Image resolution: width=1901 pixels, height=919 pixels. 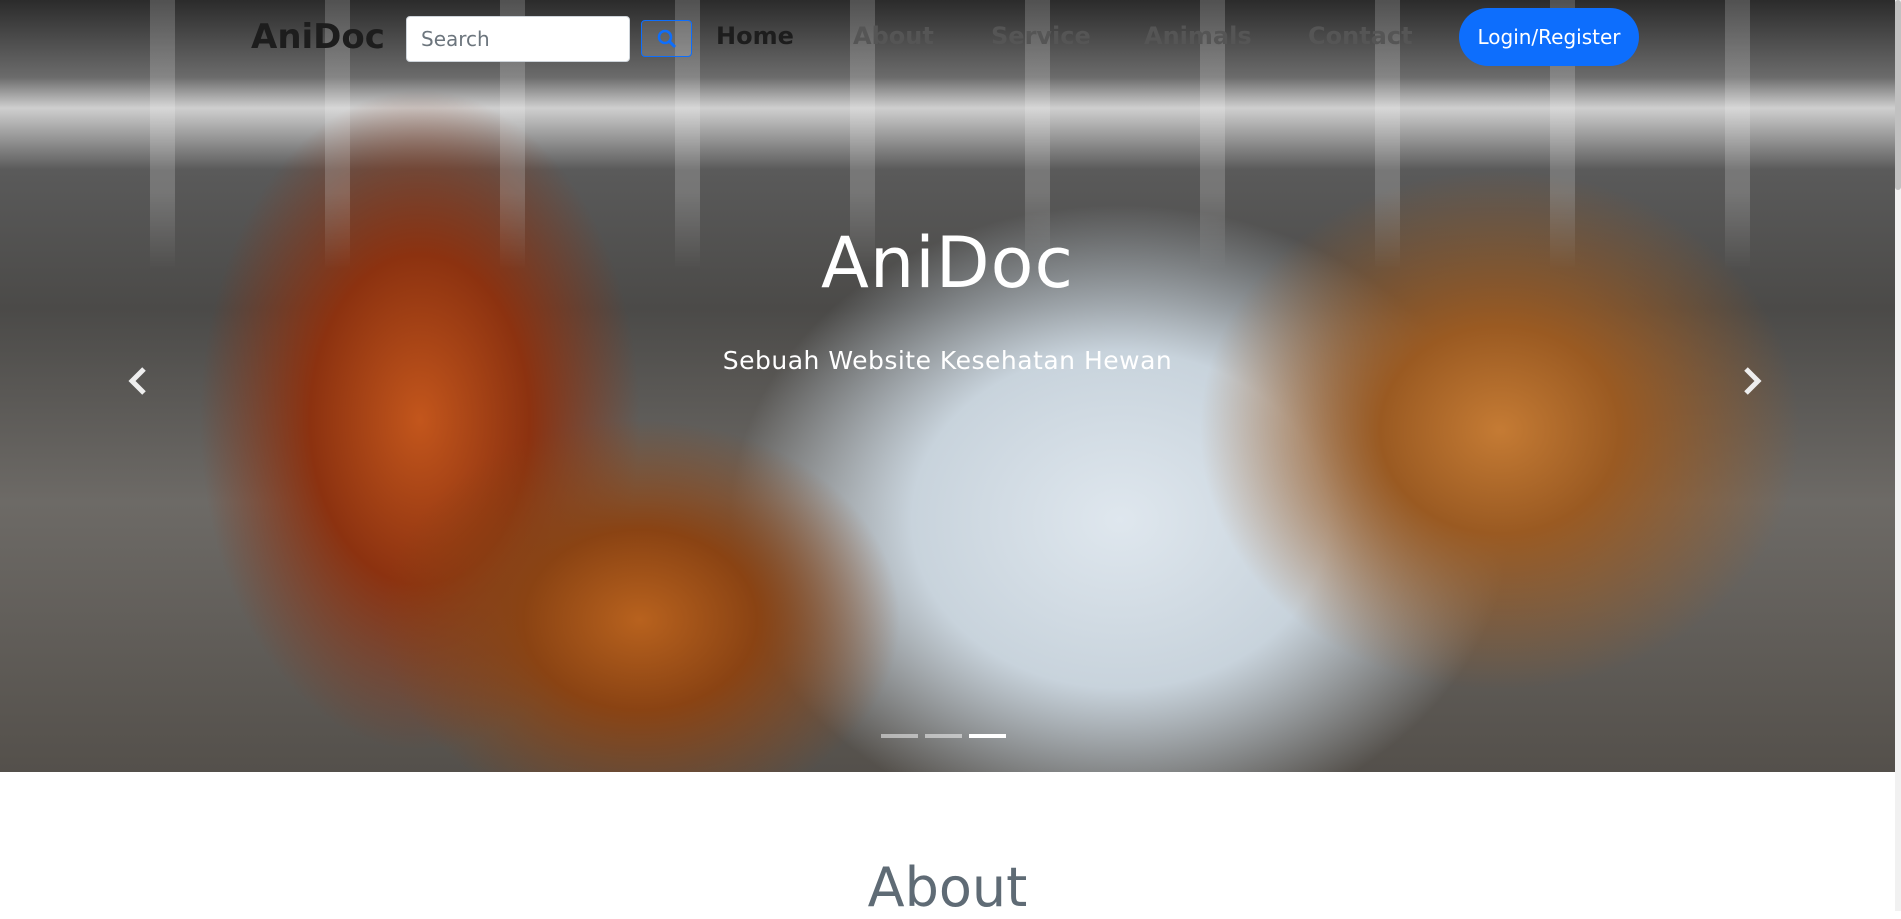 What do you see at coordinates (987, 736) in the screenshot?
I see `carousel-indicator-active` at bounding box center [987, 736].